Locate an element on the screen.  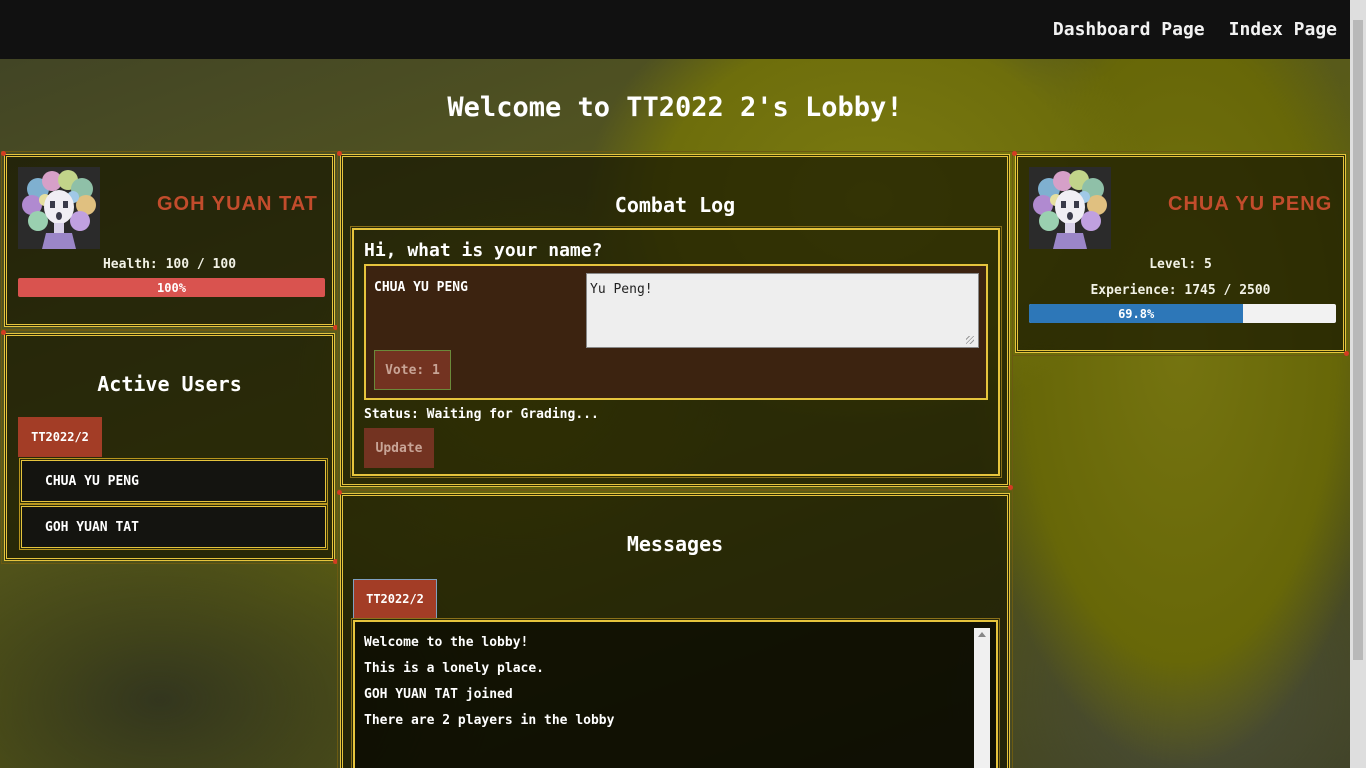
messages-group-tab: TT2022/2 is located at coordinates (395, 599).